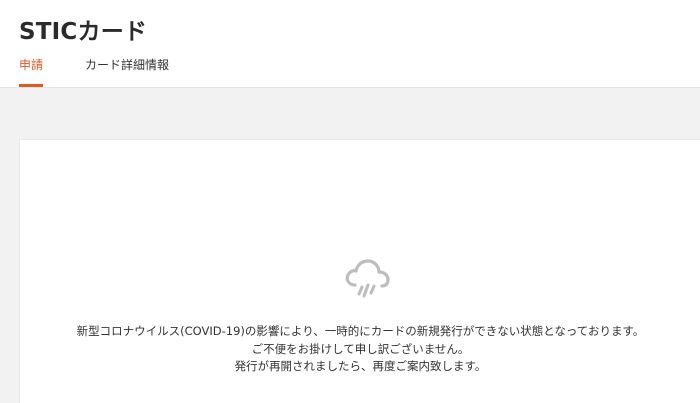 The width and height of the screenshot is (700, 403). I want to click on active-tab-indicator, so click(31, 85).